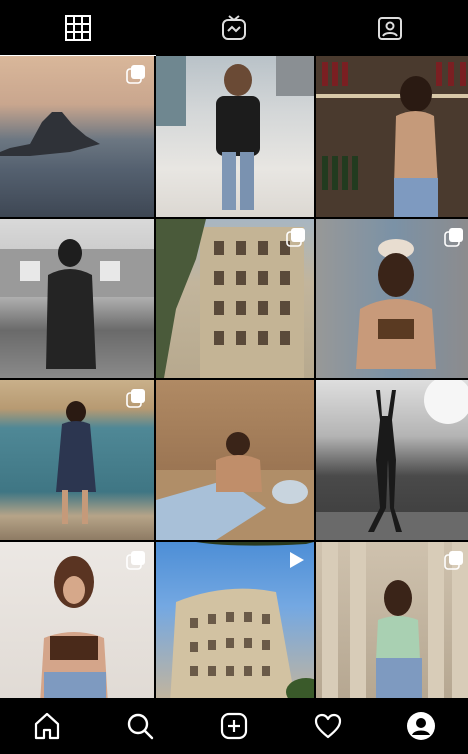 This screenshot has width=468, height=754. I want to click on nav-new-post, so click(234, 726).